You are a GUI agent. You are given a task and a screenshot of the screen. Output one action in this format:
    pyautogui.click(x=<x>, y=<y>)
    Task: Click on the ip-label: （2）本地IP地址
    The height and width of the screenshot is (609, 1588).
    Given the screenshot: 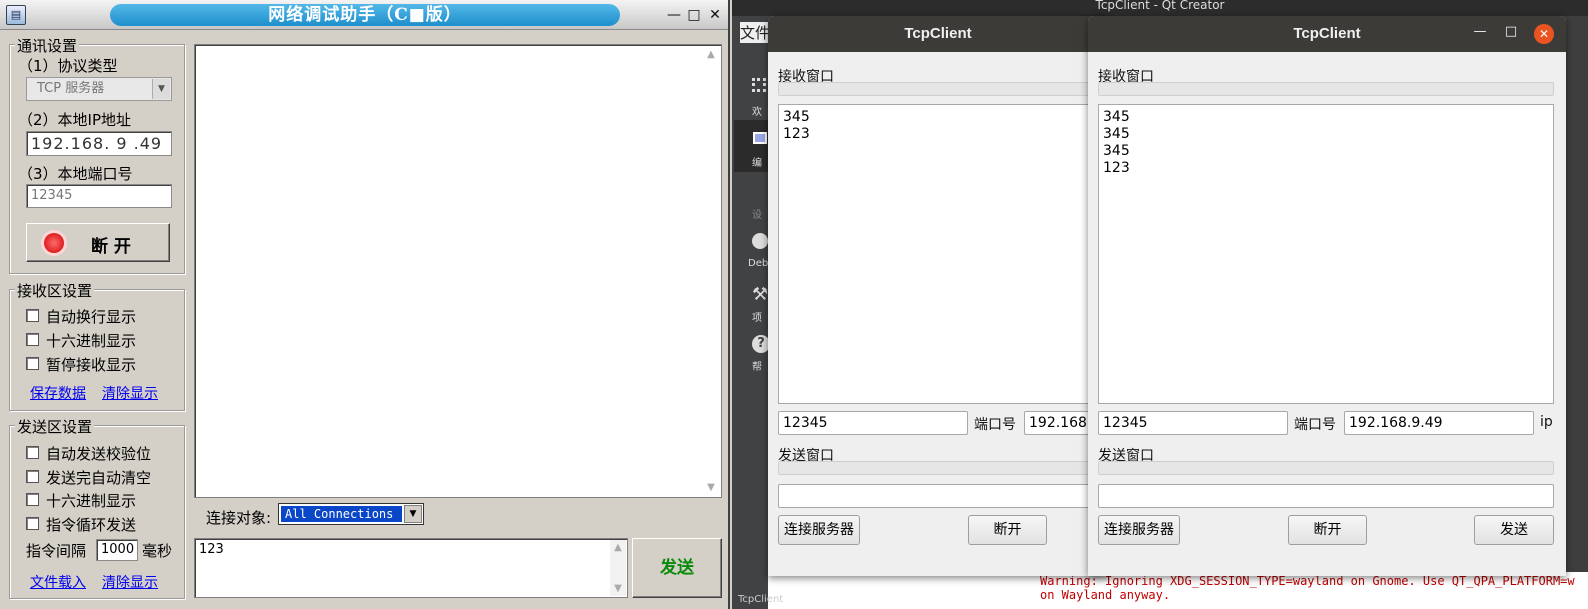 What is the action you would take?
    pyautogui.click(x=75, y=120)
    